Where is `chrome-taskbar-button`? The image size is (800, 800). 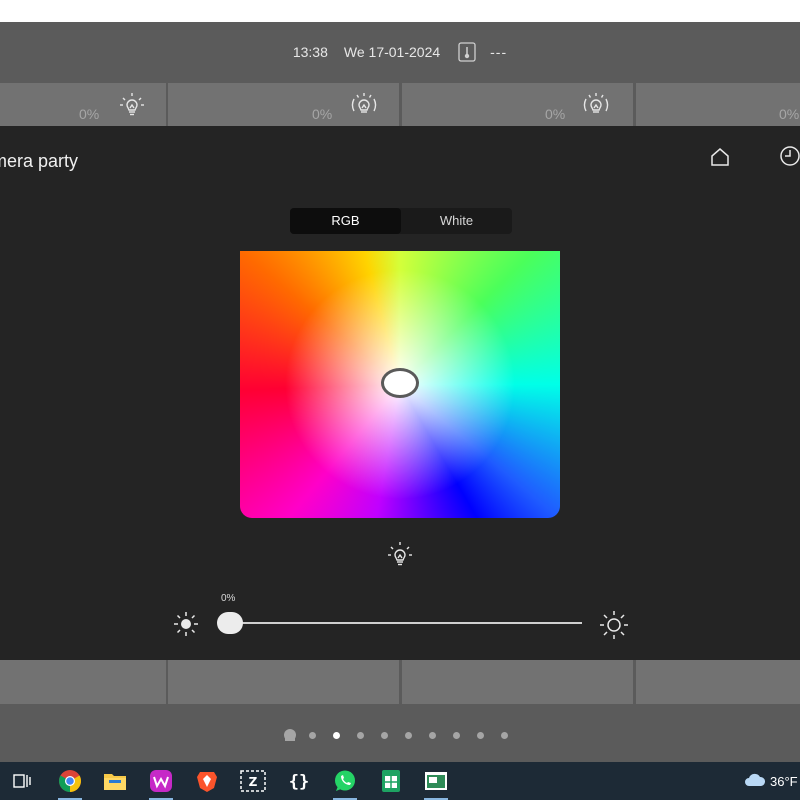 chrome-taskbar-button is located at coordinates (70, 781).